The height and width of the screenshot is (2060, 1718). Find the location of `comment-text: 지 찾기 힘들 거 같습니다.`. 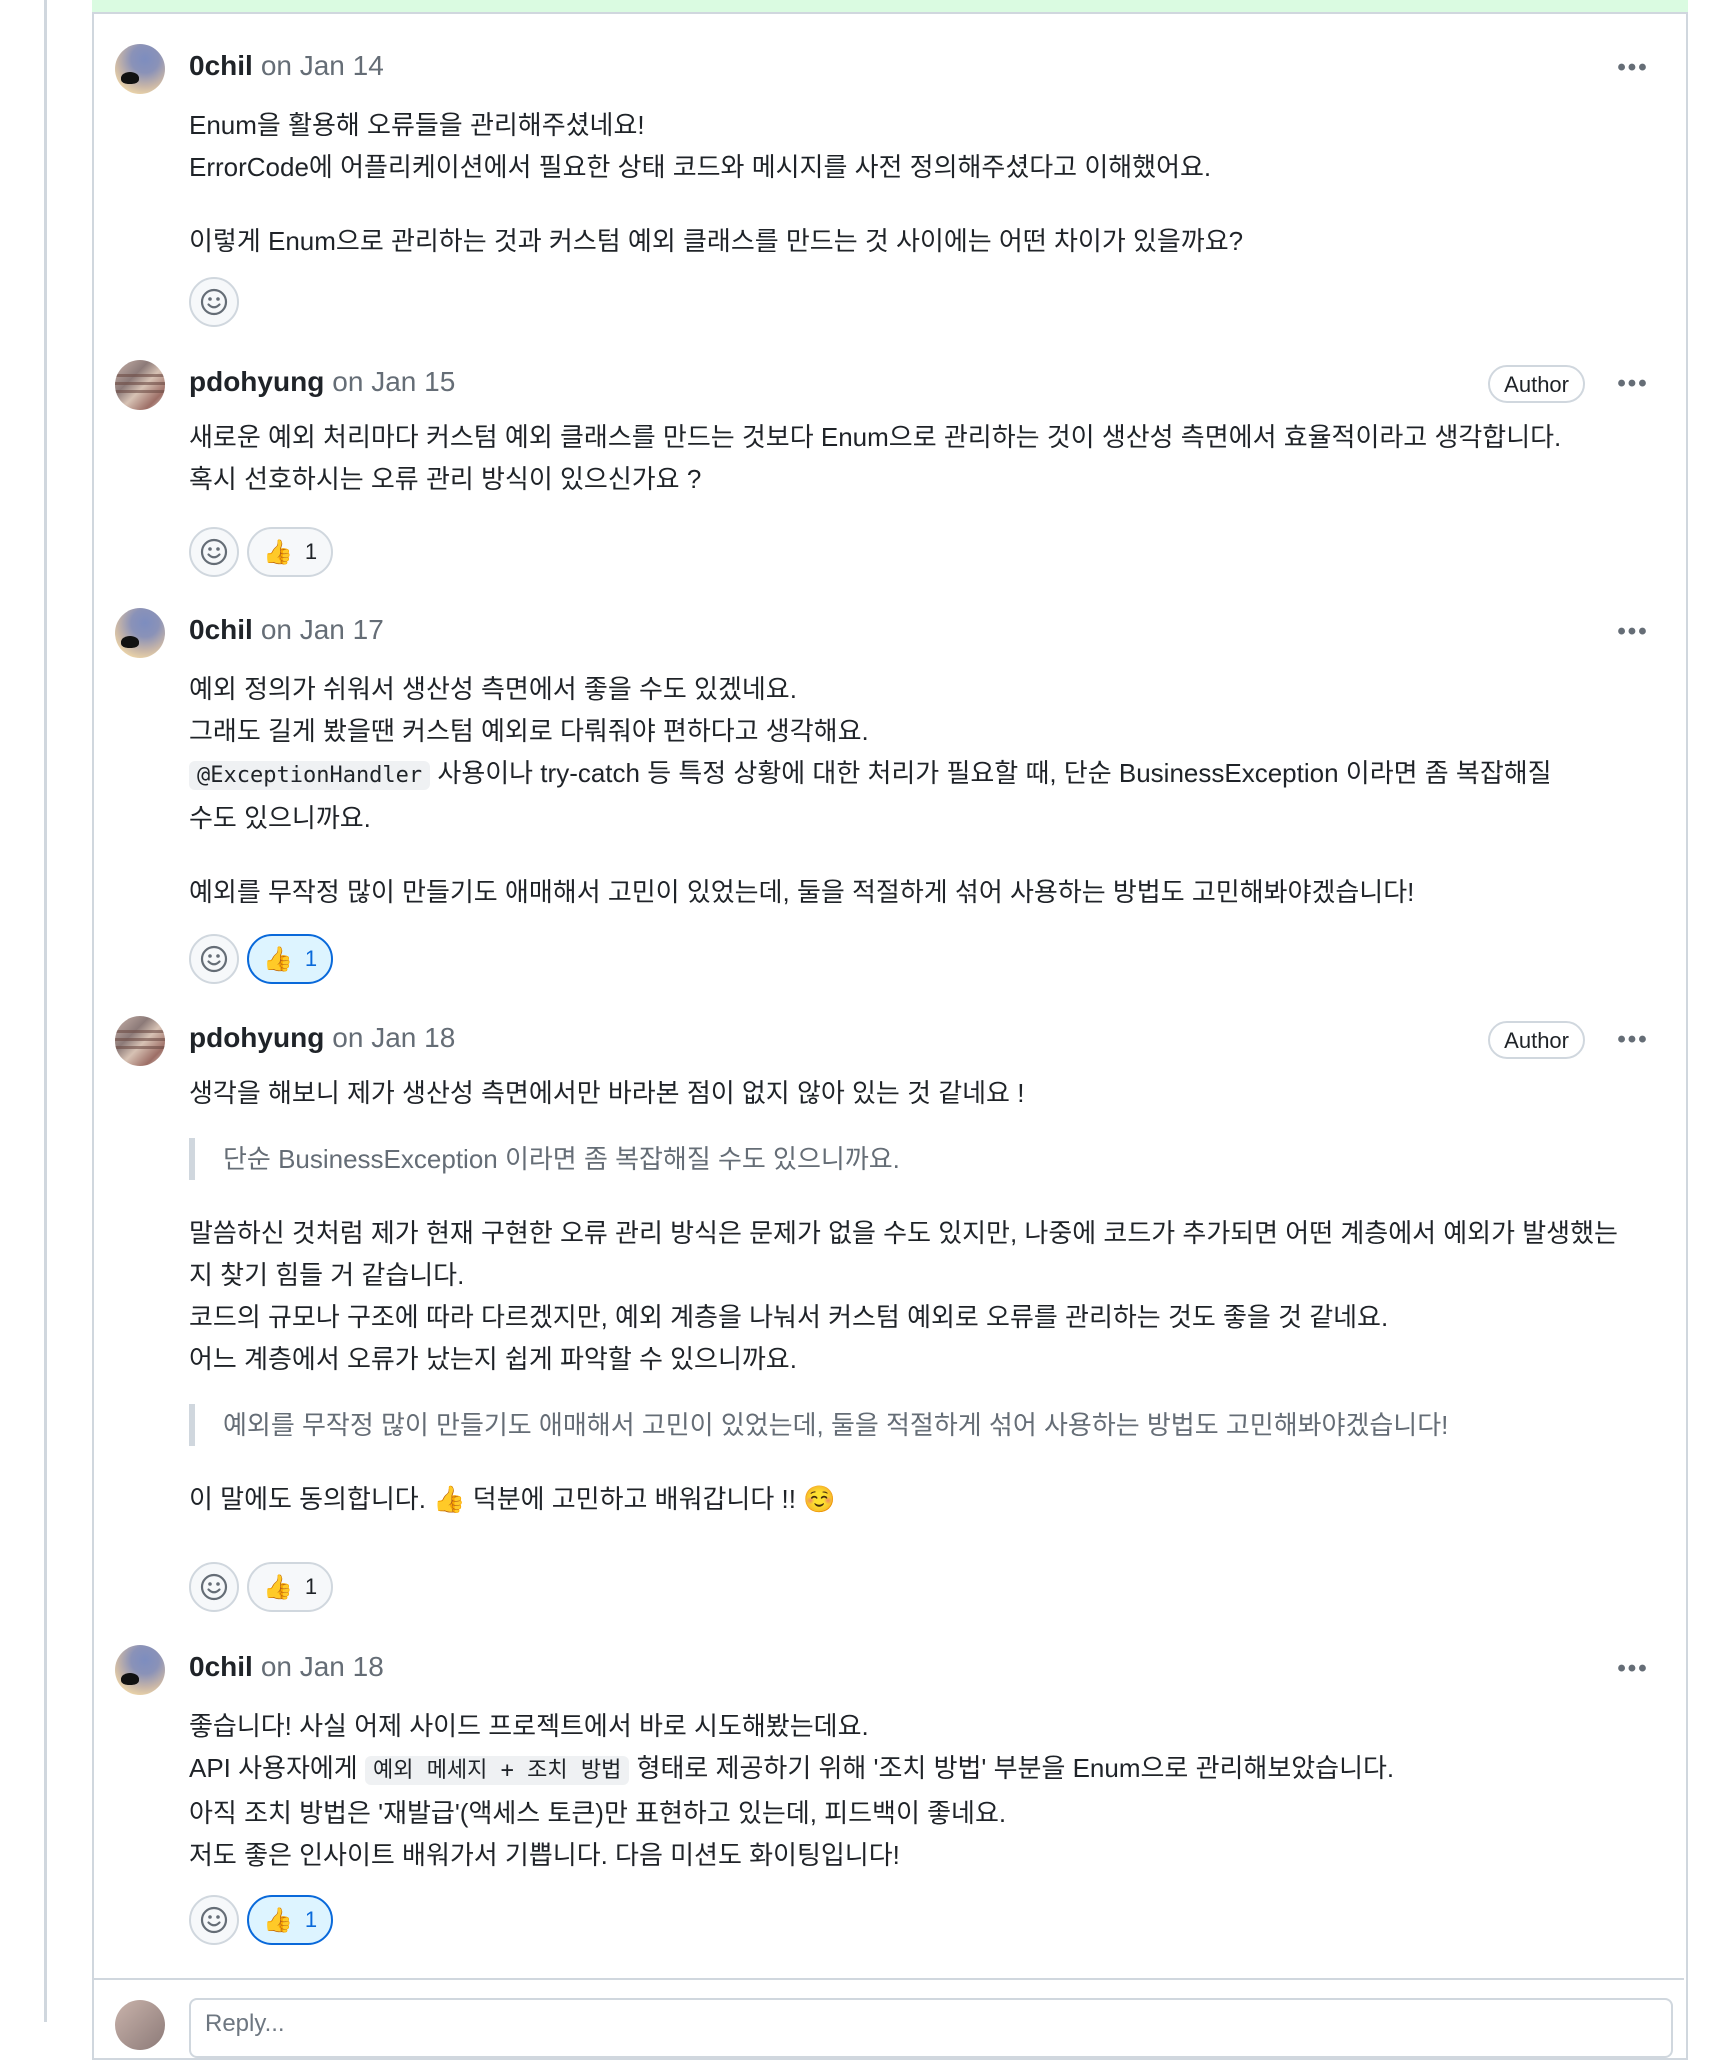

comment-text: 지 찾기 힘들 거 같습니다. is located at coordinates (327, 1275).